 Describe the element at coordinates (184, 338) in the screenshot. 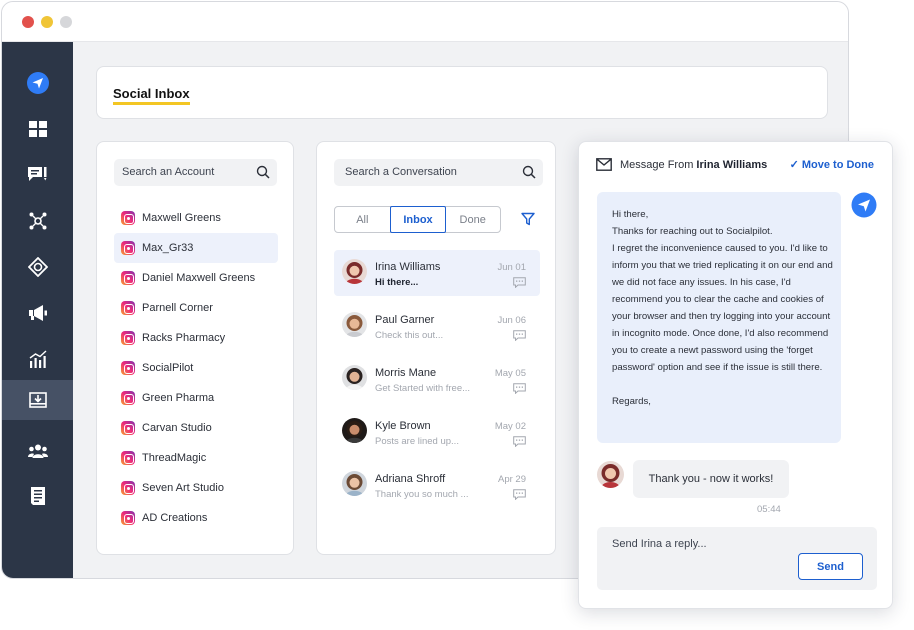

I see `account-name: Racks Pharmacy` at that location.